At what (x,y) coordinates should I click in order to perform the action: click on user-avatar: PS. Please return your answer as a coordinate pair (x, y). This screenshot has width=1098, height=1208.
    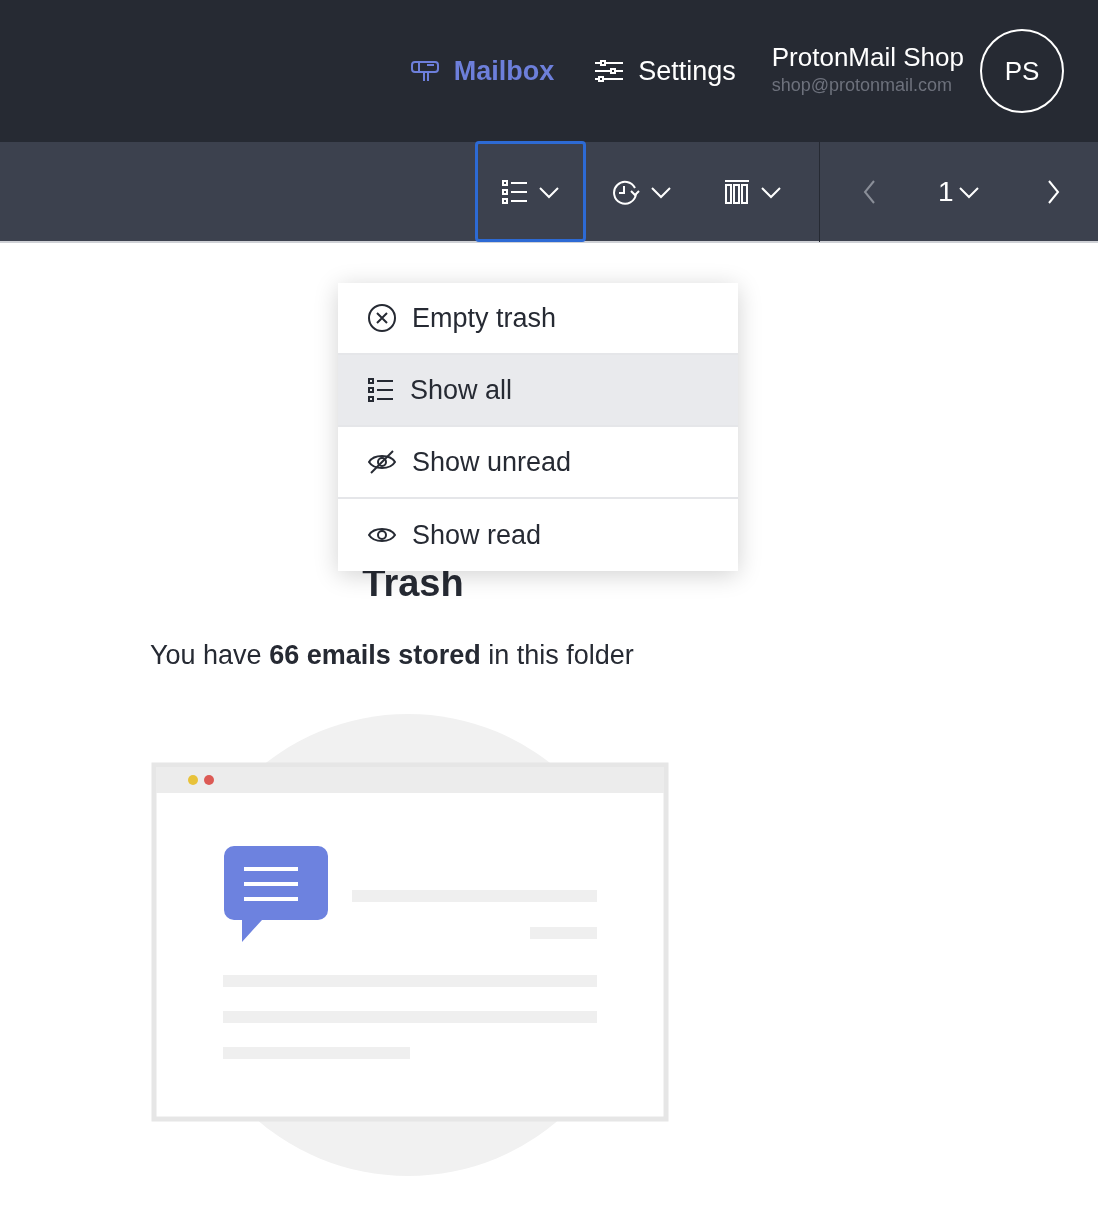
    Looking at the image, I should click on (1022, 71).